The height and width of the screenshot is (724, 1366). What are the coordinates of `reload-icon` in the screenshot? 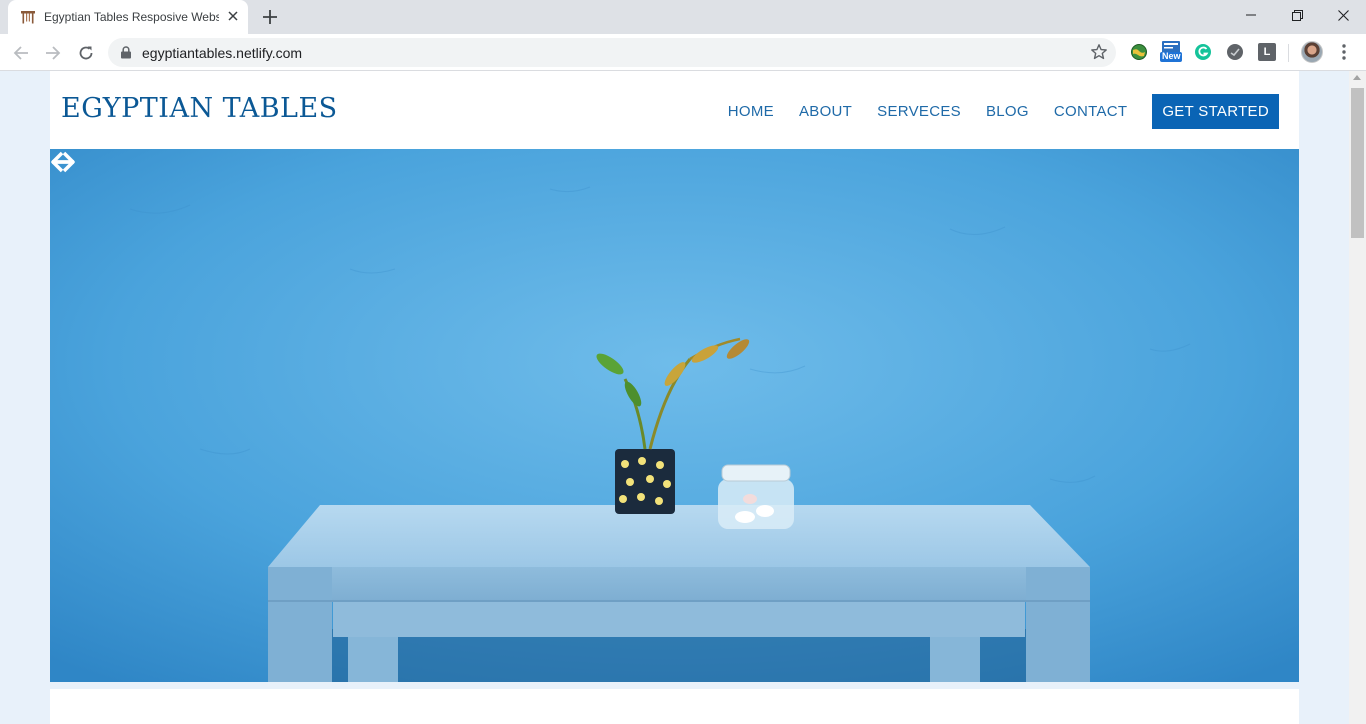 It's located at (86, 53).